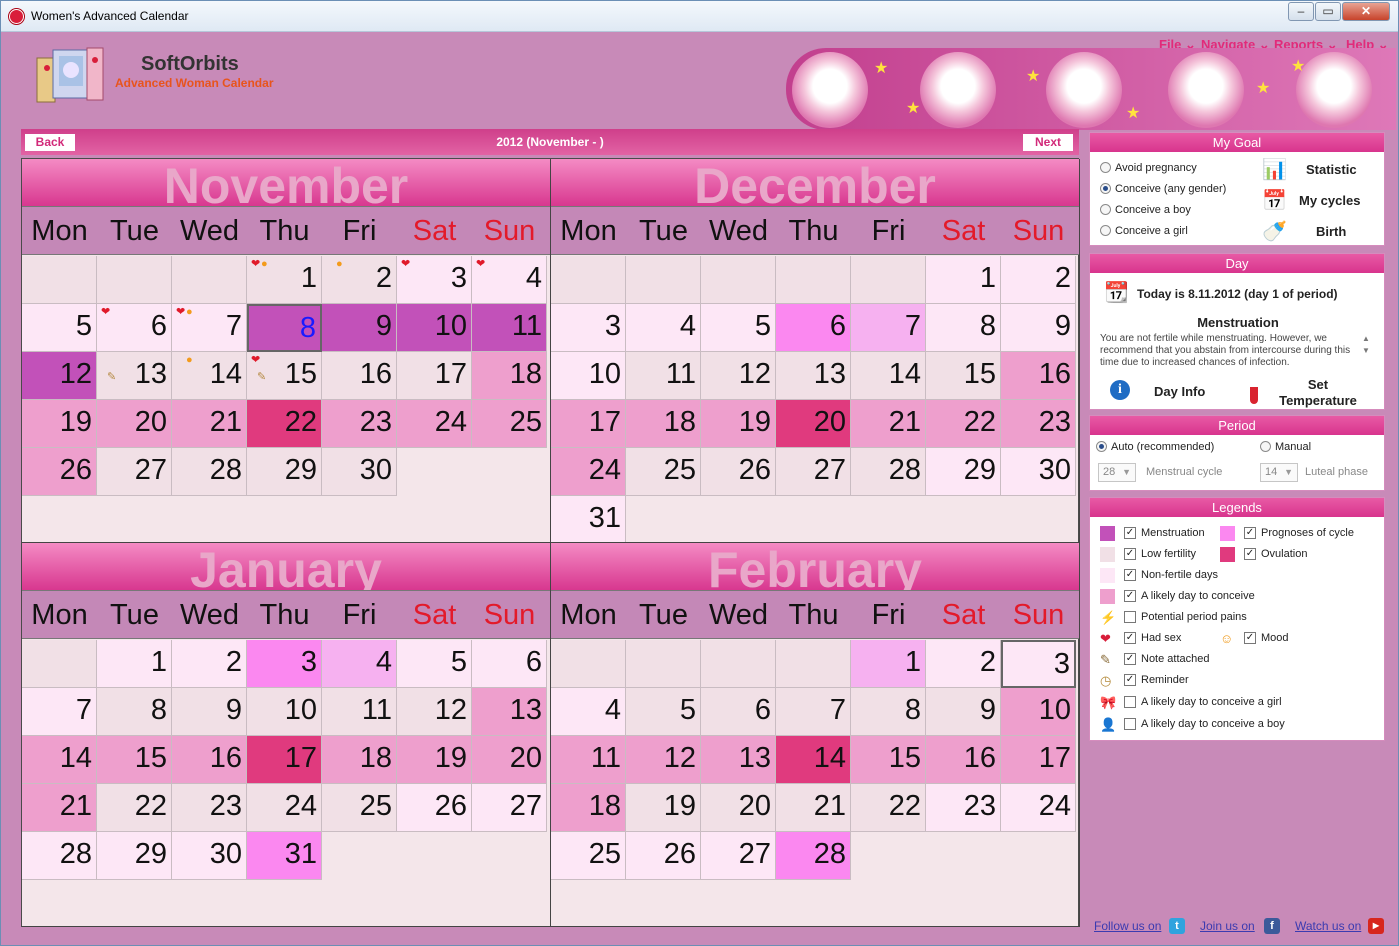 The height and width of the screenshot is (946, 1399). I want to click on day-cell: 6 ❤, so click(134, 328).